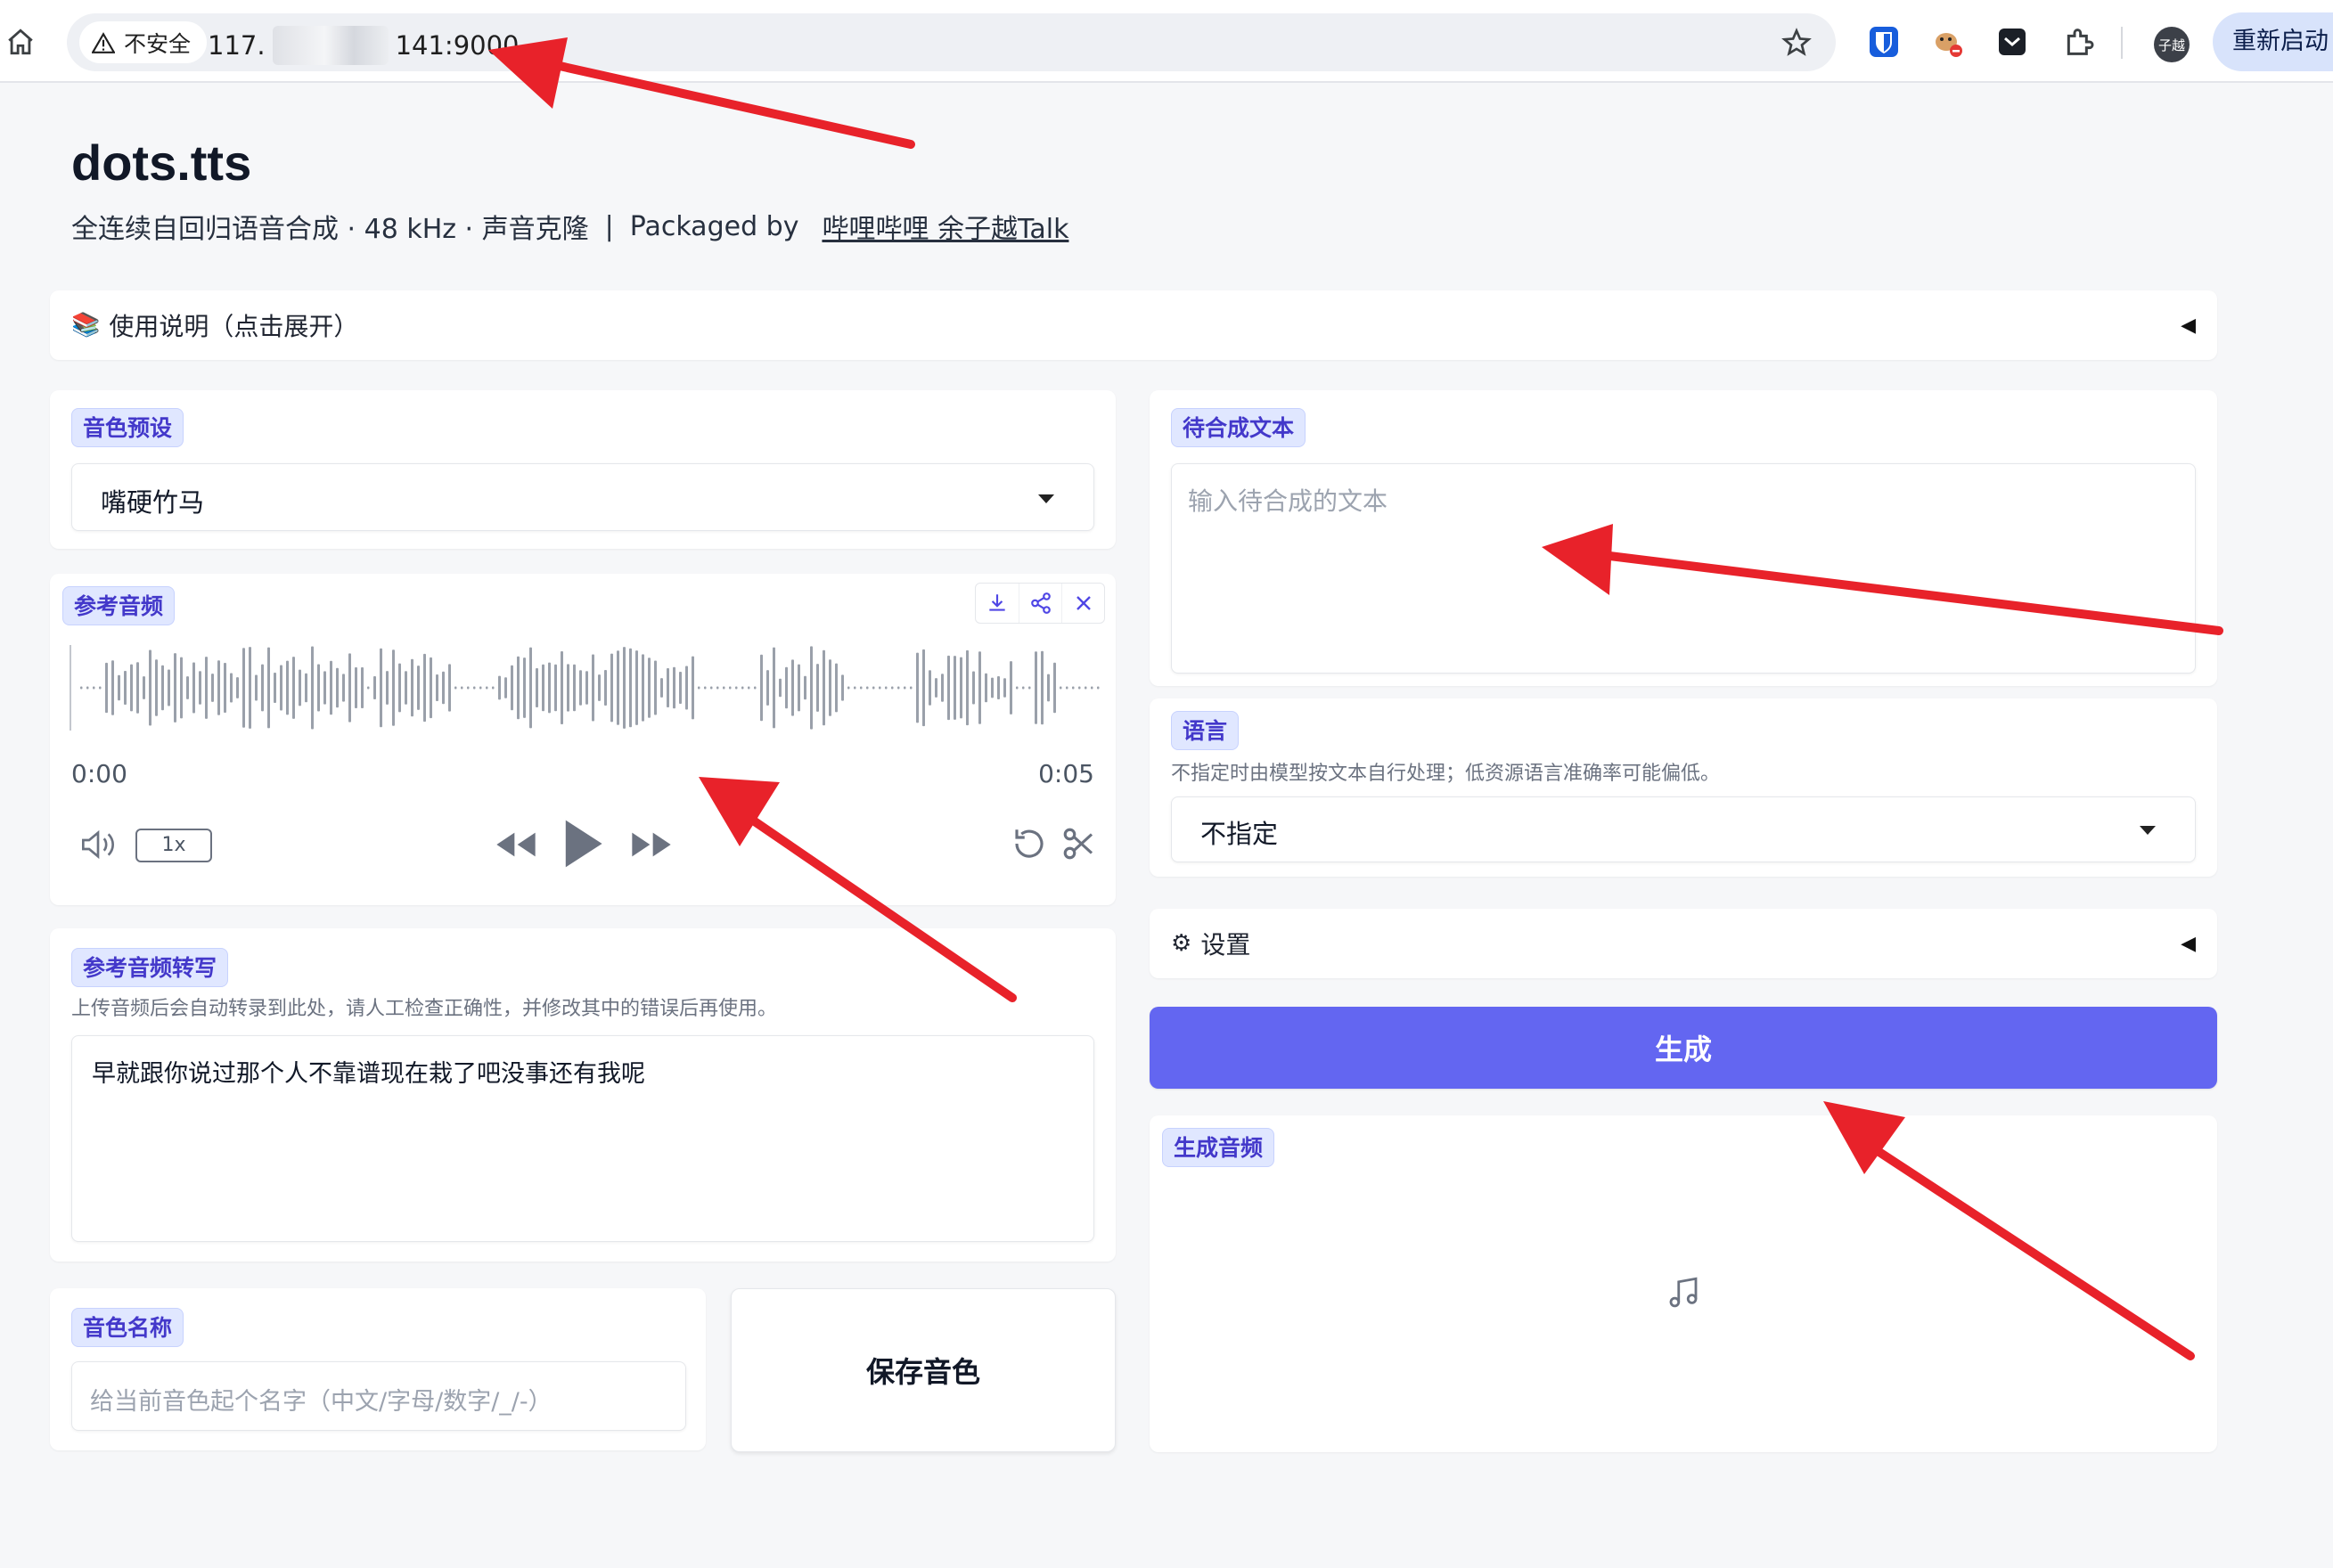 Image resolution: width=2333 pixels, height=1568 pixels. What do you see at coordinates (364, 45) in the screenshot?
I see `url-text: 117. 141:9000` at bounding box center [364, 45].